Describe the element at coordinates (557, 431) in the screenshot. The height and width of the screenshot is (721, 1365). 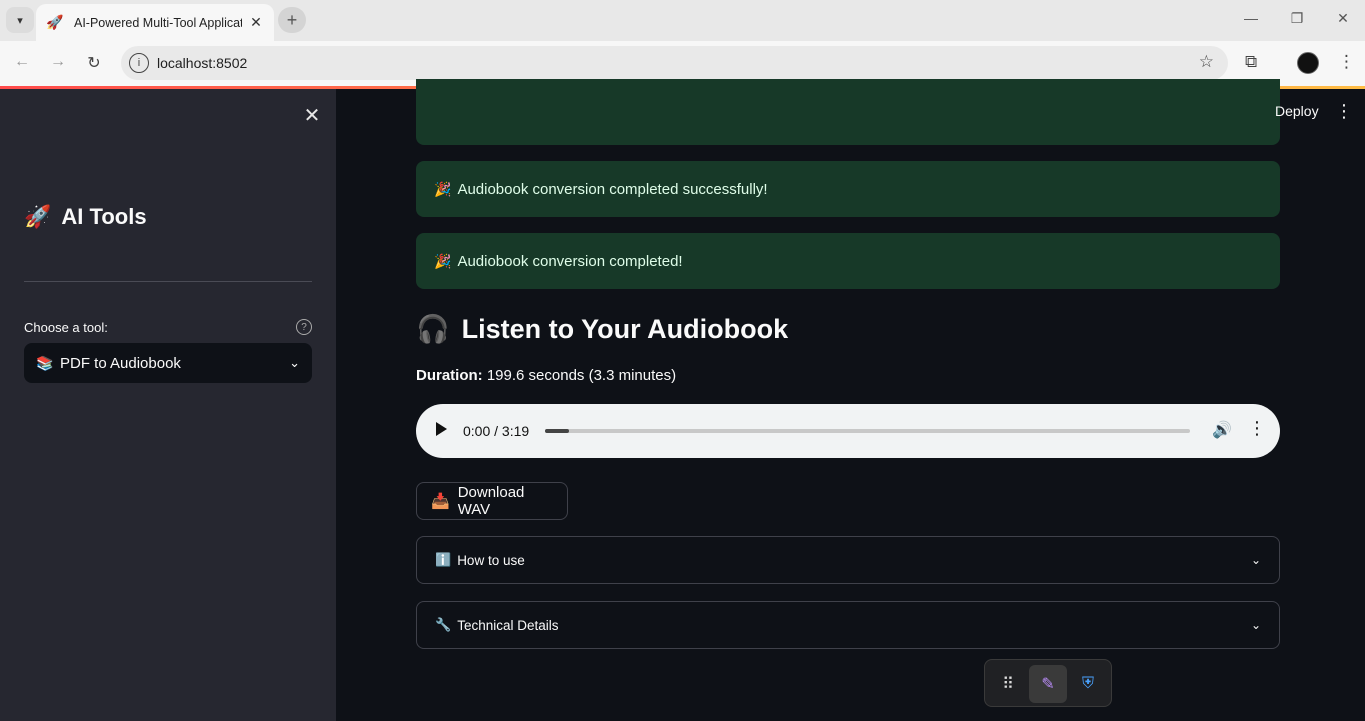
I see `audio-progress-fill` at that location.